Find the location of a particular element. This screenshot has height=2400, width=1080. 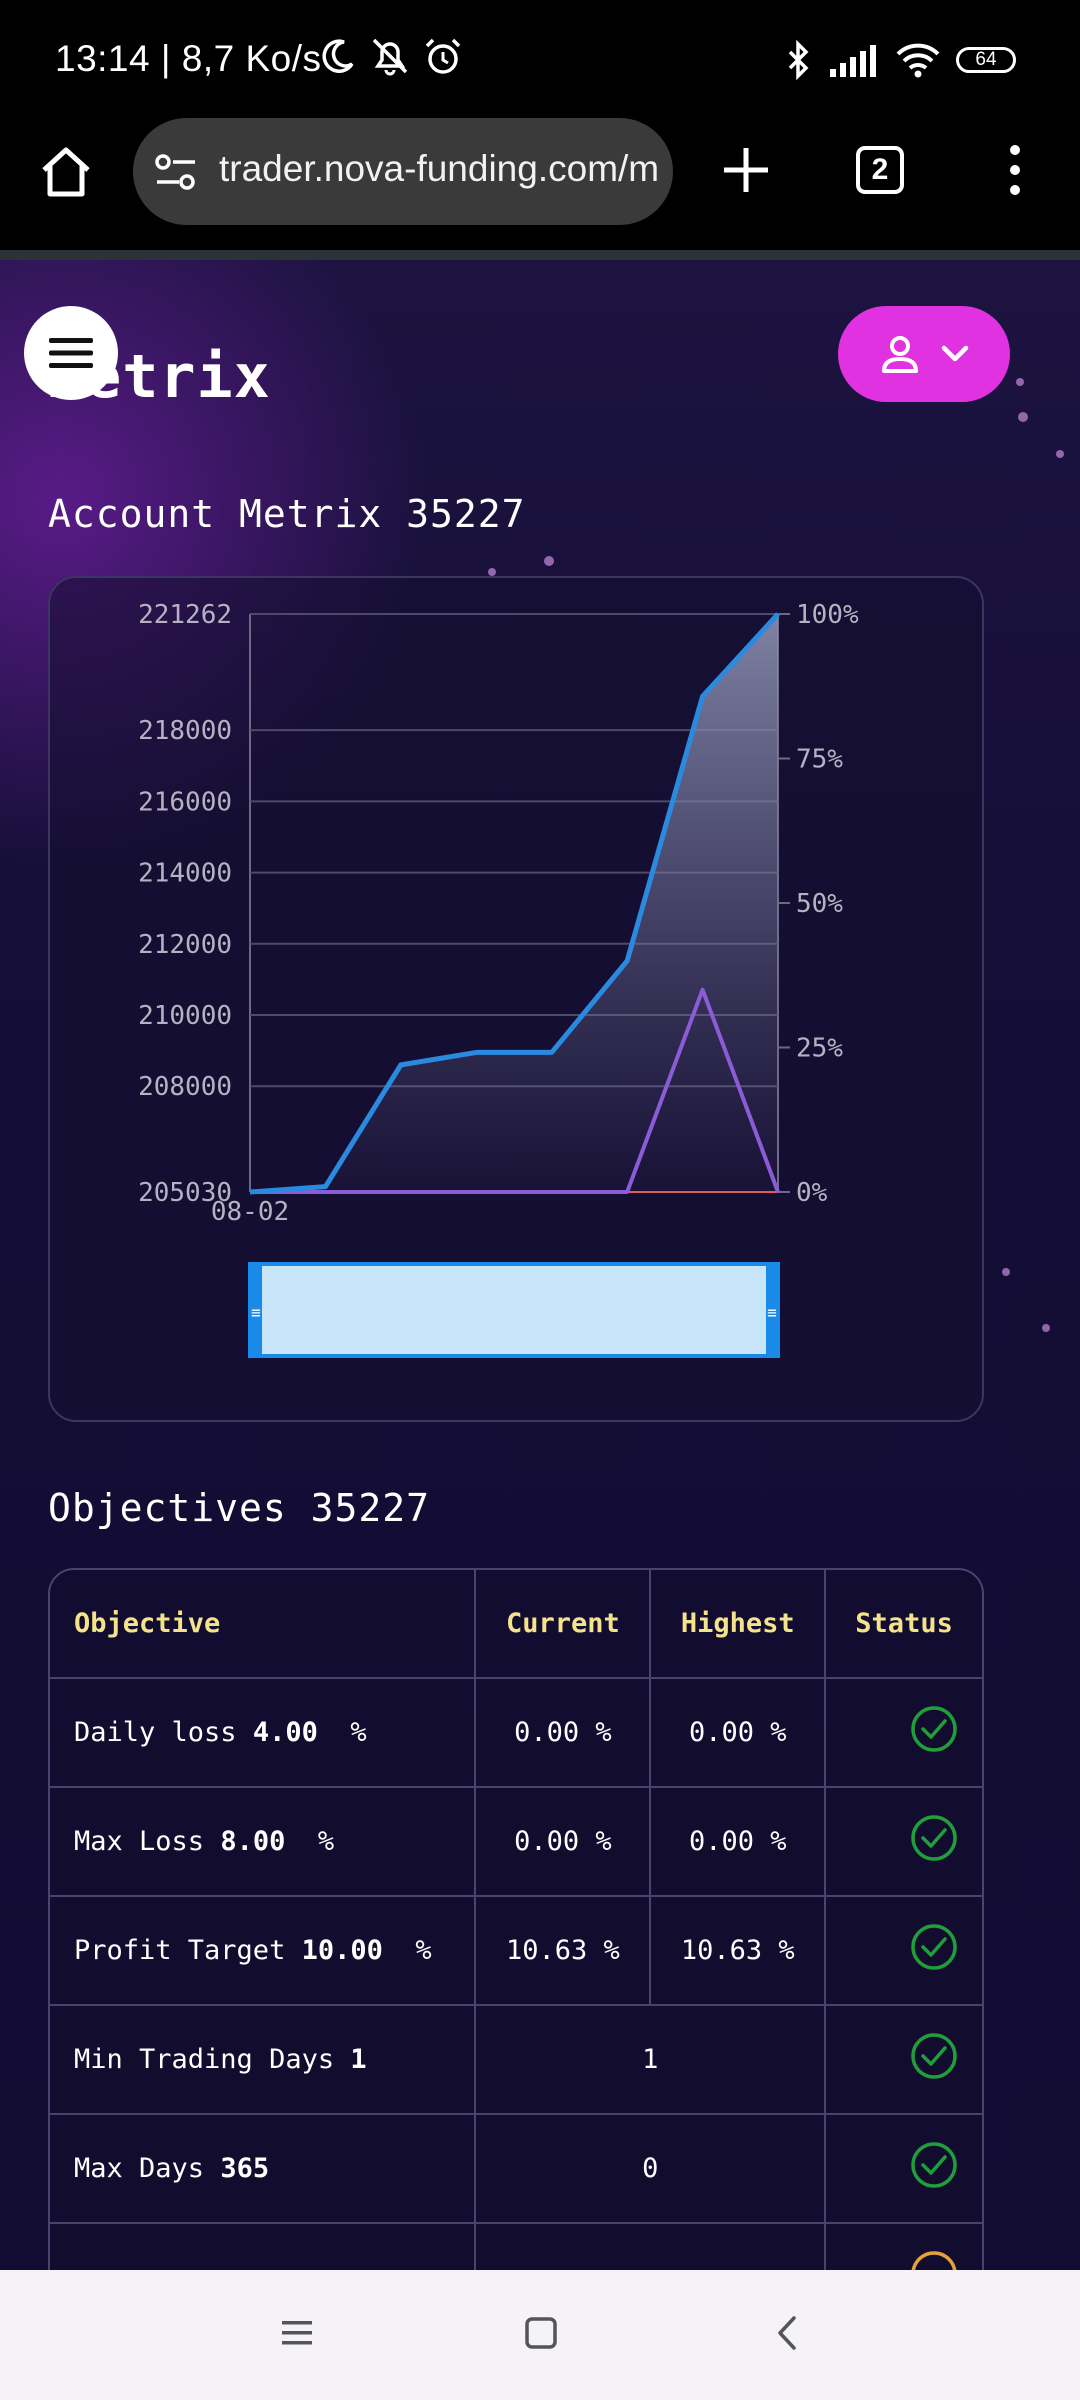

objectives-heading: Objectives 35227 is located at coordinates (239, 1508).